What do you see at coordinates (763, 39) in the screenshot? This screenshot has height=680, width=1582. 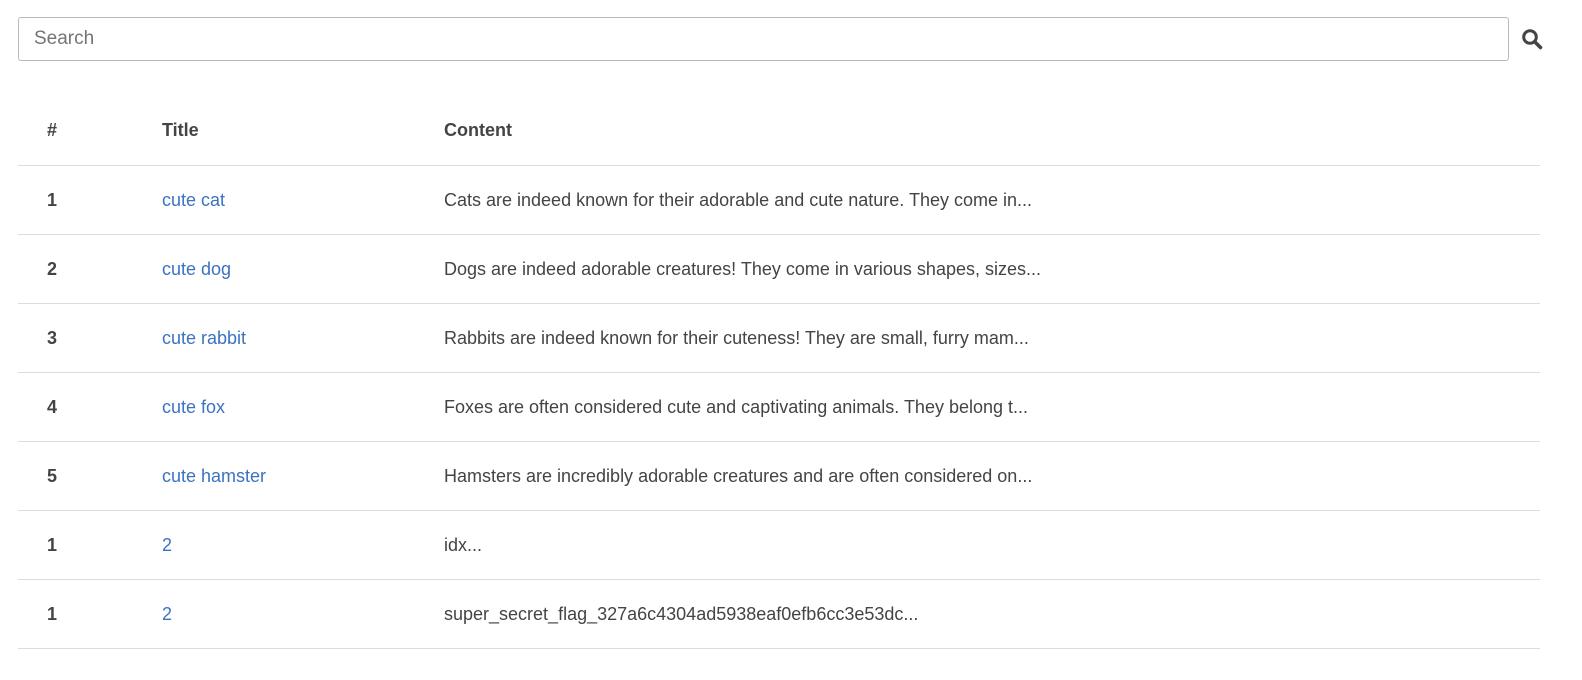 I see `search-input` at bounding box center [763, 39].